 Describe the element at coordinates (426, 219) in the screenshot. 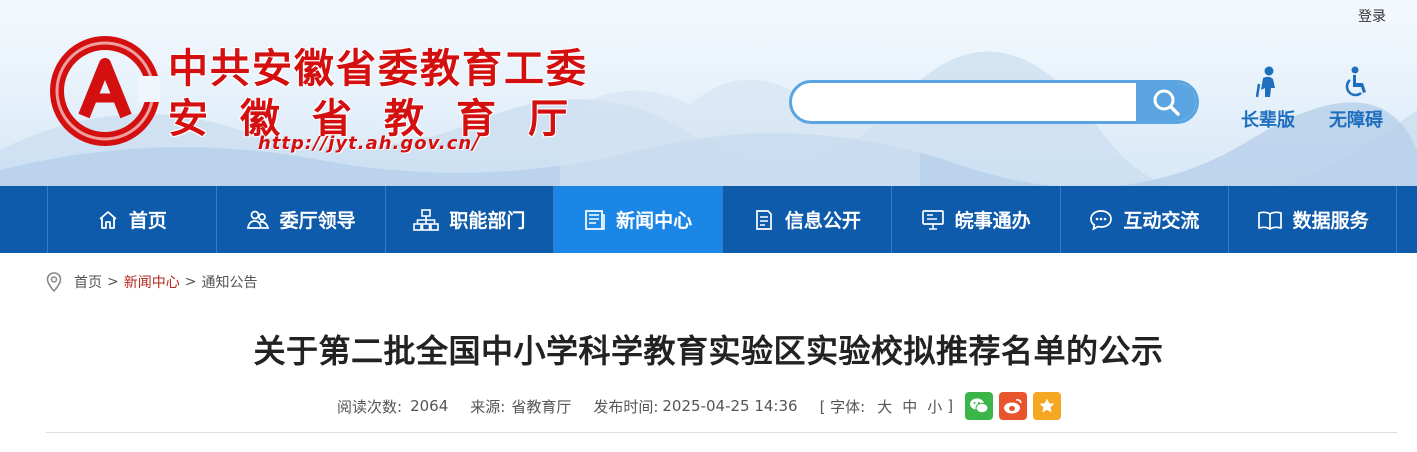

I see `org-chart-icon` at that location.